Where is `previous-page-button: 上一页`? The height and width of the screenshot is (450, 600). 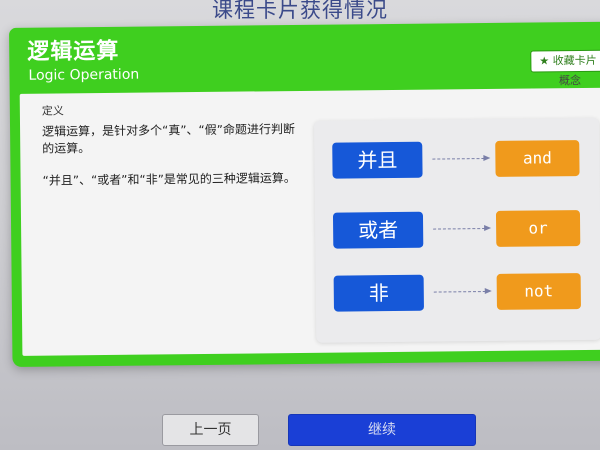 previous-page-button: 上一页 is located at coordinates (210, 430).